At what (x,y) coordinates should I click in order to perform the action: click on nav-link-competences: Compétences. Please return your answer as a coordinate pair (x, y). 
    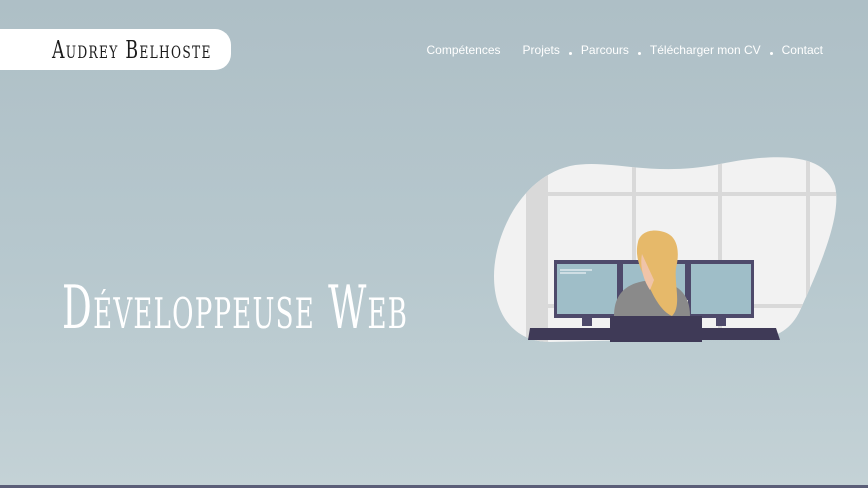
    Looking at the image, I should click on (463, 50).